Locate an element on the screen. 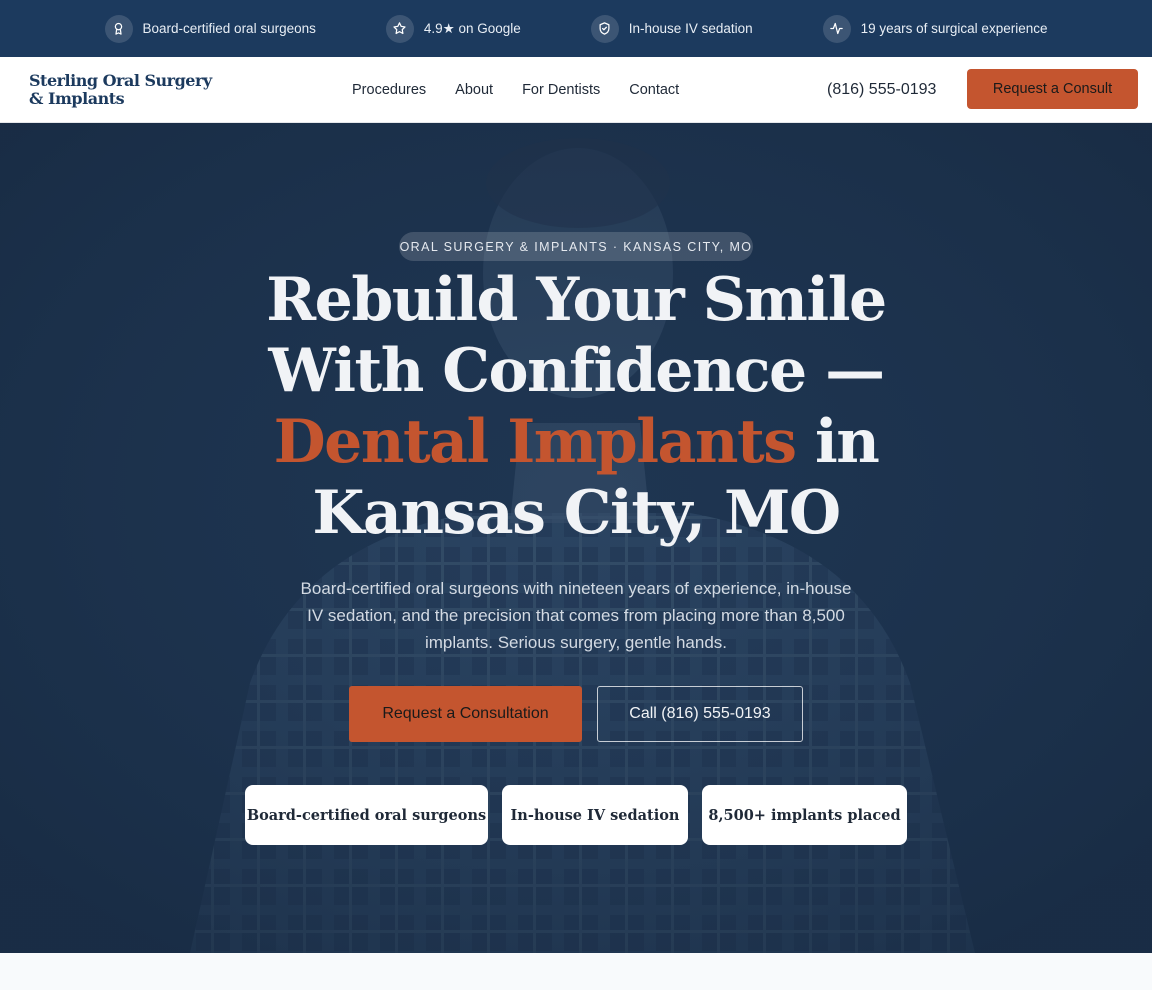  headline-accent: Dental Implants is located at coordinates (535, 442).